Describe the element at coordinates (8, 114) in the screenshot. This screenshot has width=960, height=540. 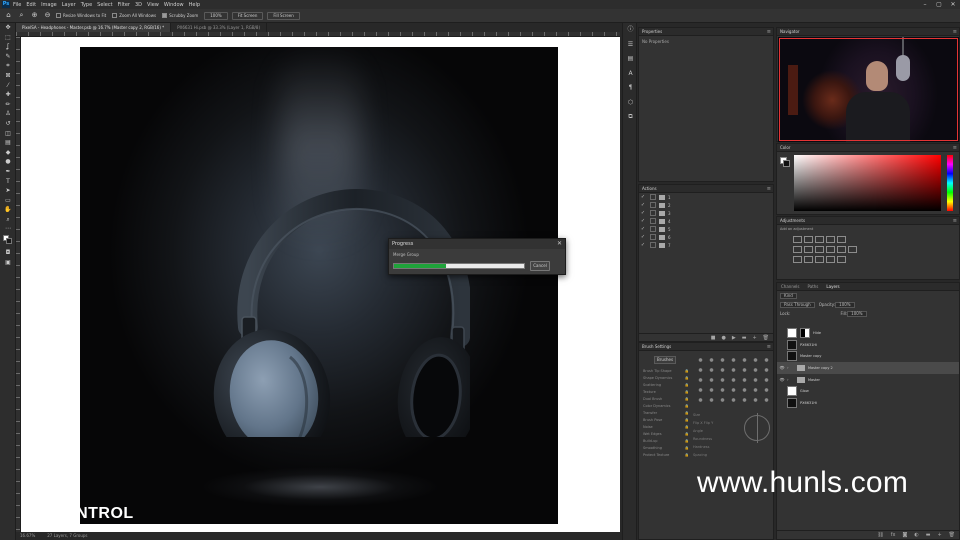
I see `stamp-tool-icon: ♙` at that location.